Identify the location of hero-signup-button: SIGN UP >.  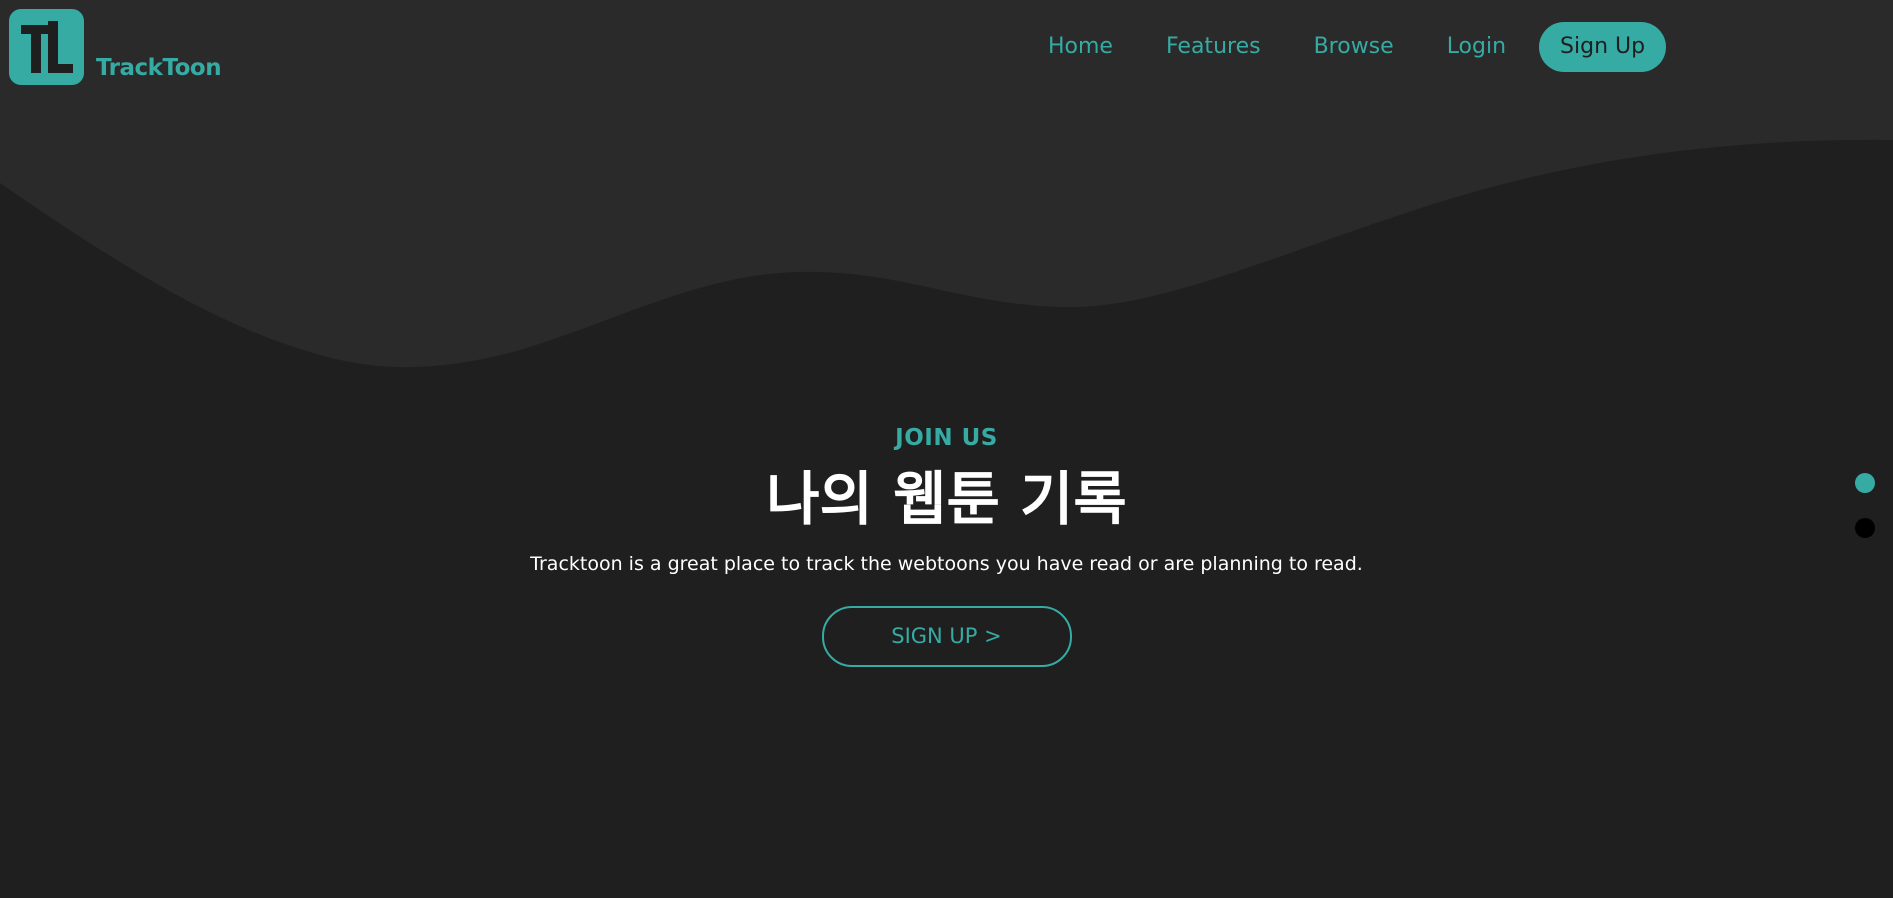
(946, 636).